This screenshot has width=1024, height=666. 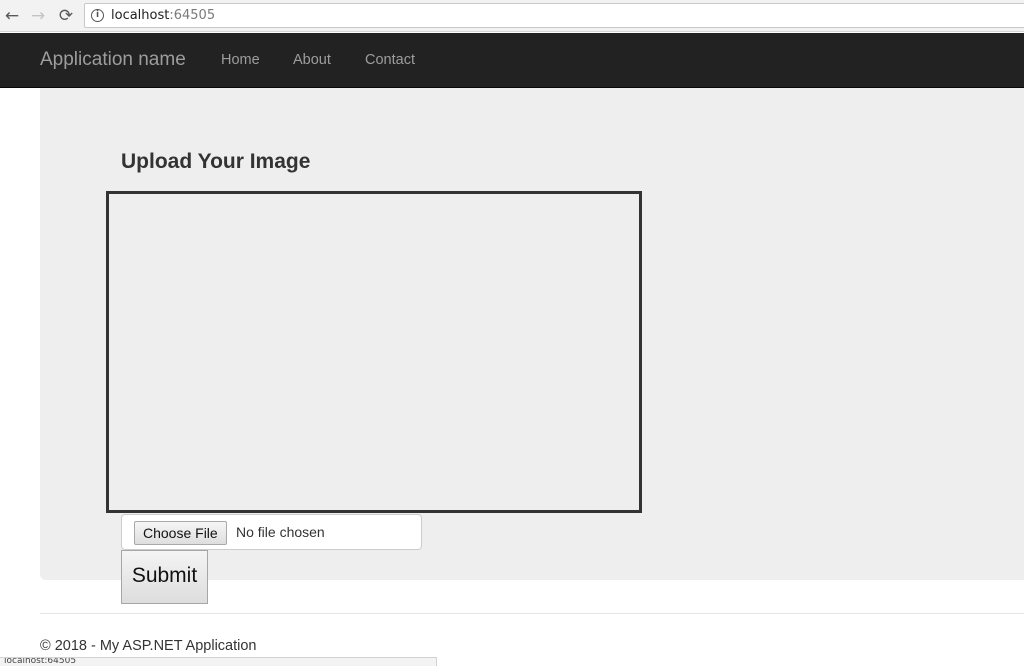 I want to click on file-status-text: No file chosen, so click(x=280, y=532).